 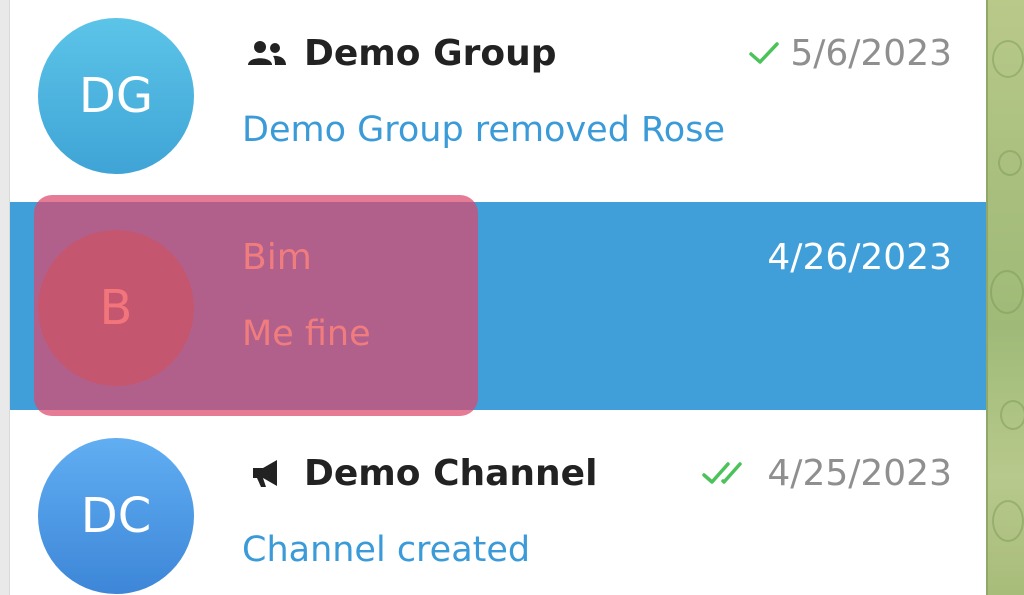 What do you see at coordinates (871, 53) in the screenshot?
I see `chat-date: 5/6/2023` at bounding box center [871, 53].